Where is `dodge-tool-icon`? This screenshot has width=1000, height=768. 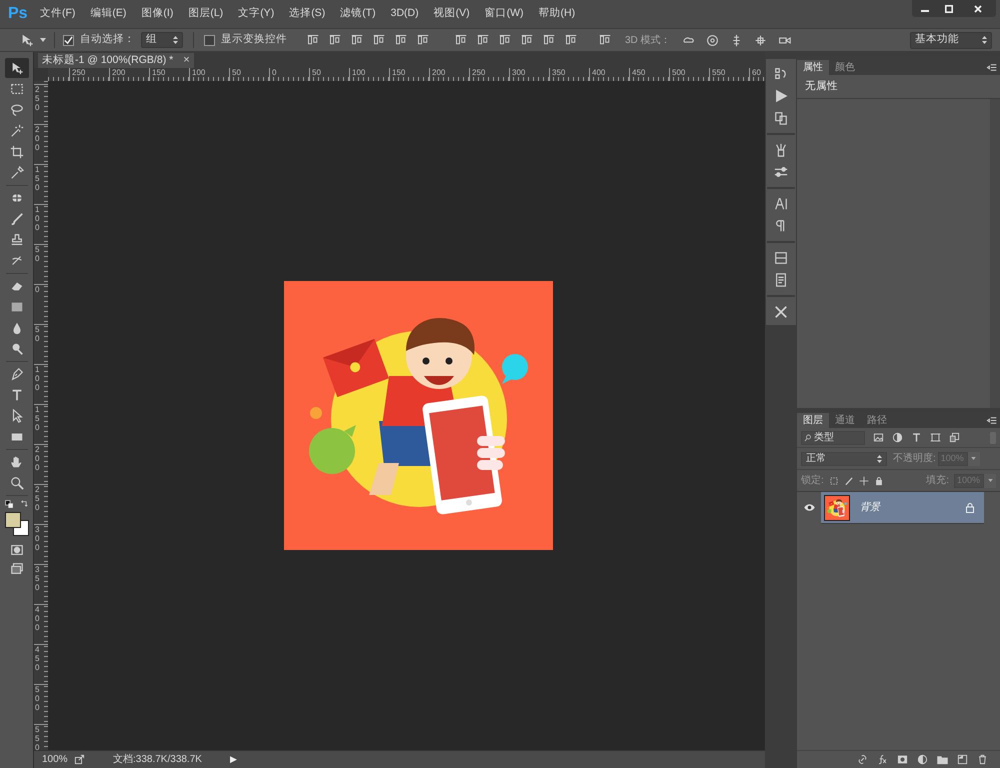 dodge-tool-icon is located at coordinates (17, 349).